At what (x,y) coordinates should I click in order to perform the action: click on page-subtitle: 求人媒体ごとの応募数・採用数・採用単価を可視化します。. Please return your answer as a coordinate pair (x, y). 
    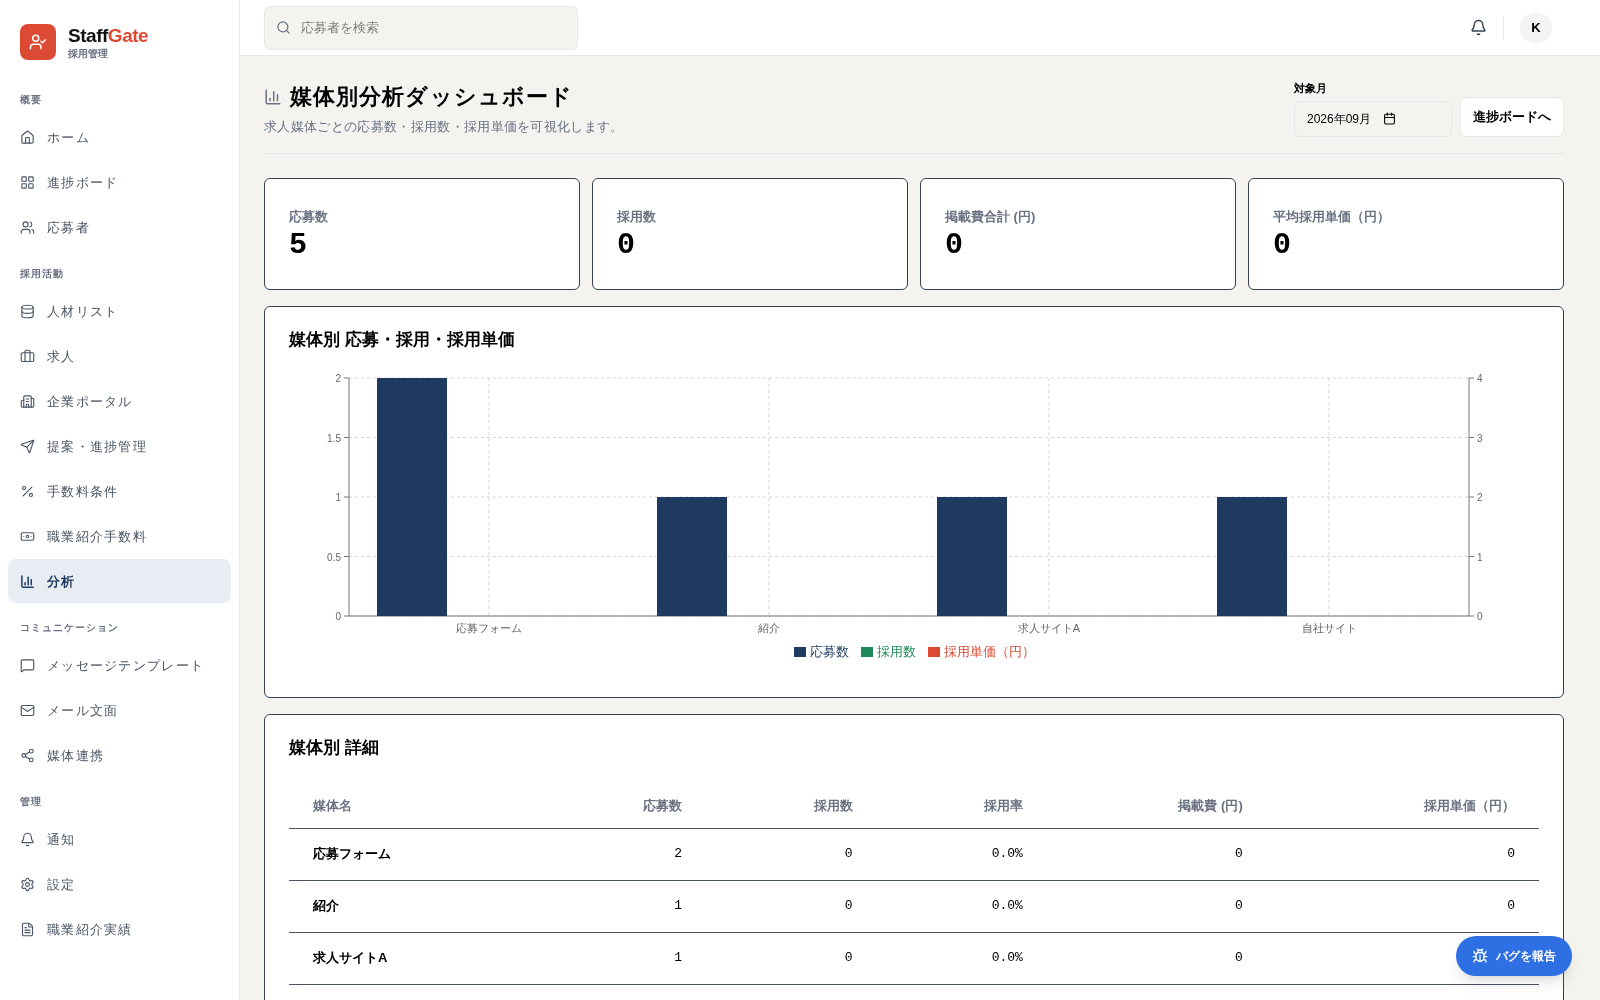
    Looking at the image, I should click on (444, 127).